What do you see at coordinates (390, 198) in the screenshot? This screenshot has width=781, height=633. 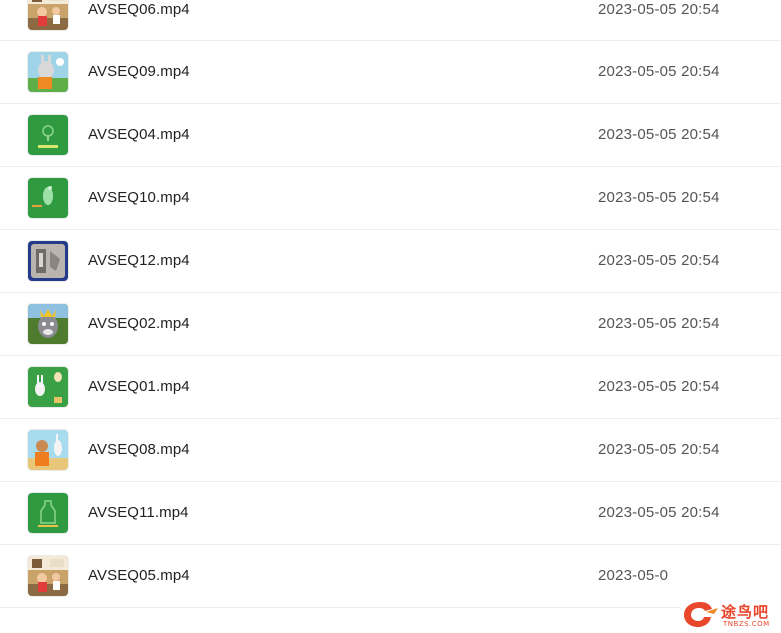 I see `file-row: AVSEQ10.mp4 2023-05-05 20:54` at bounding box center [390, 198].